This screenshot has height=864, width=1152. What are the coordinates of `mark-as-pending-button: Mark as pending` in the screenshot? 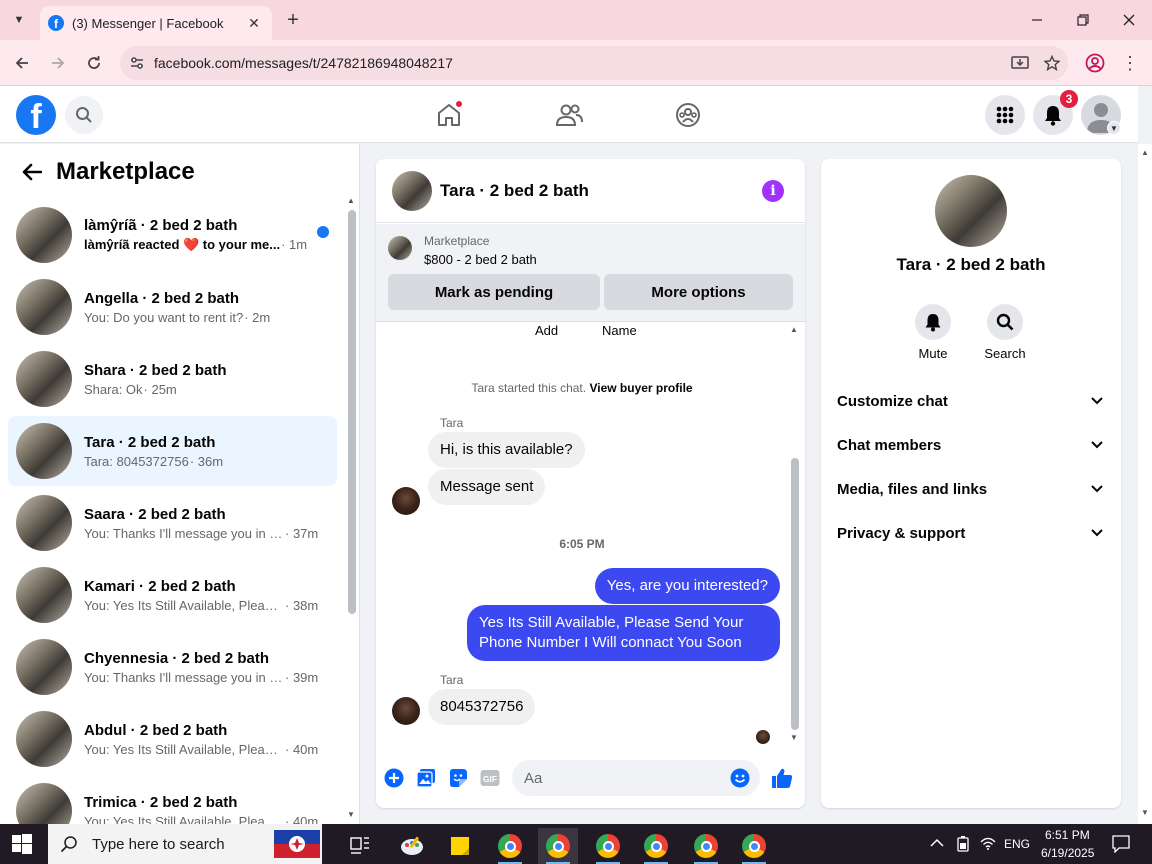 It's located at (494, 292).